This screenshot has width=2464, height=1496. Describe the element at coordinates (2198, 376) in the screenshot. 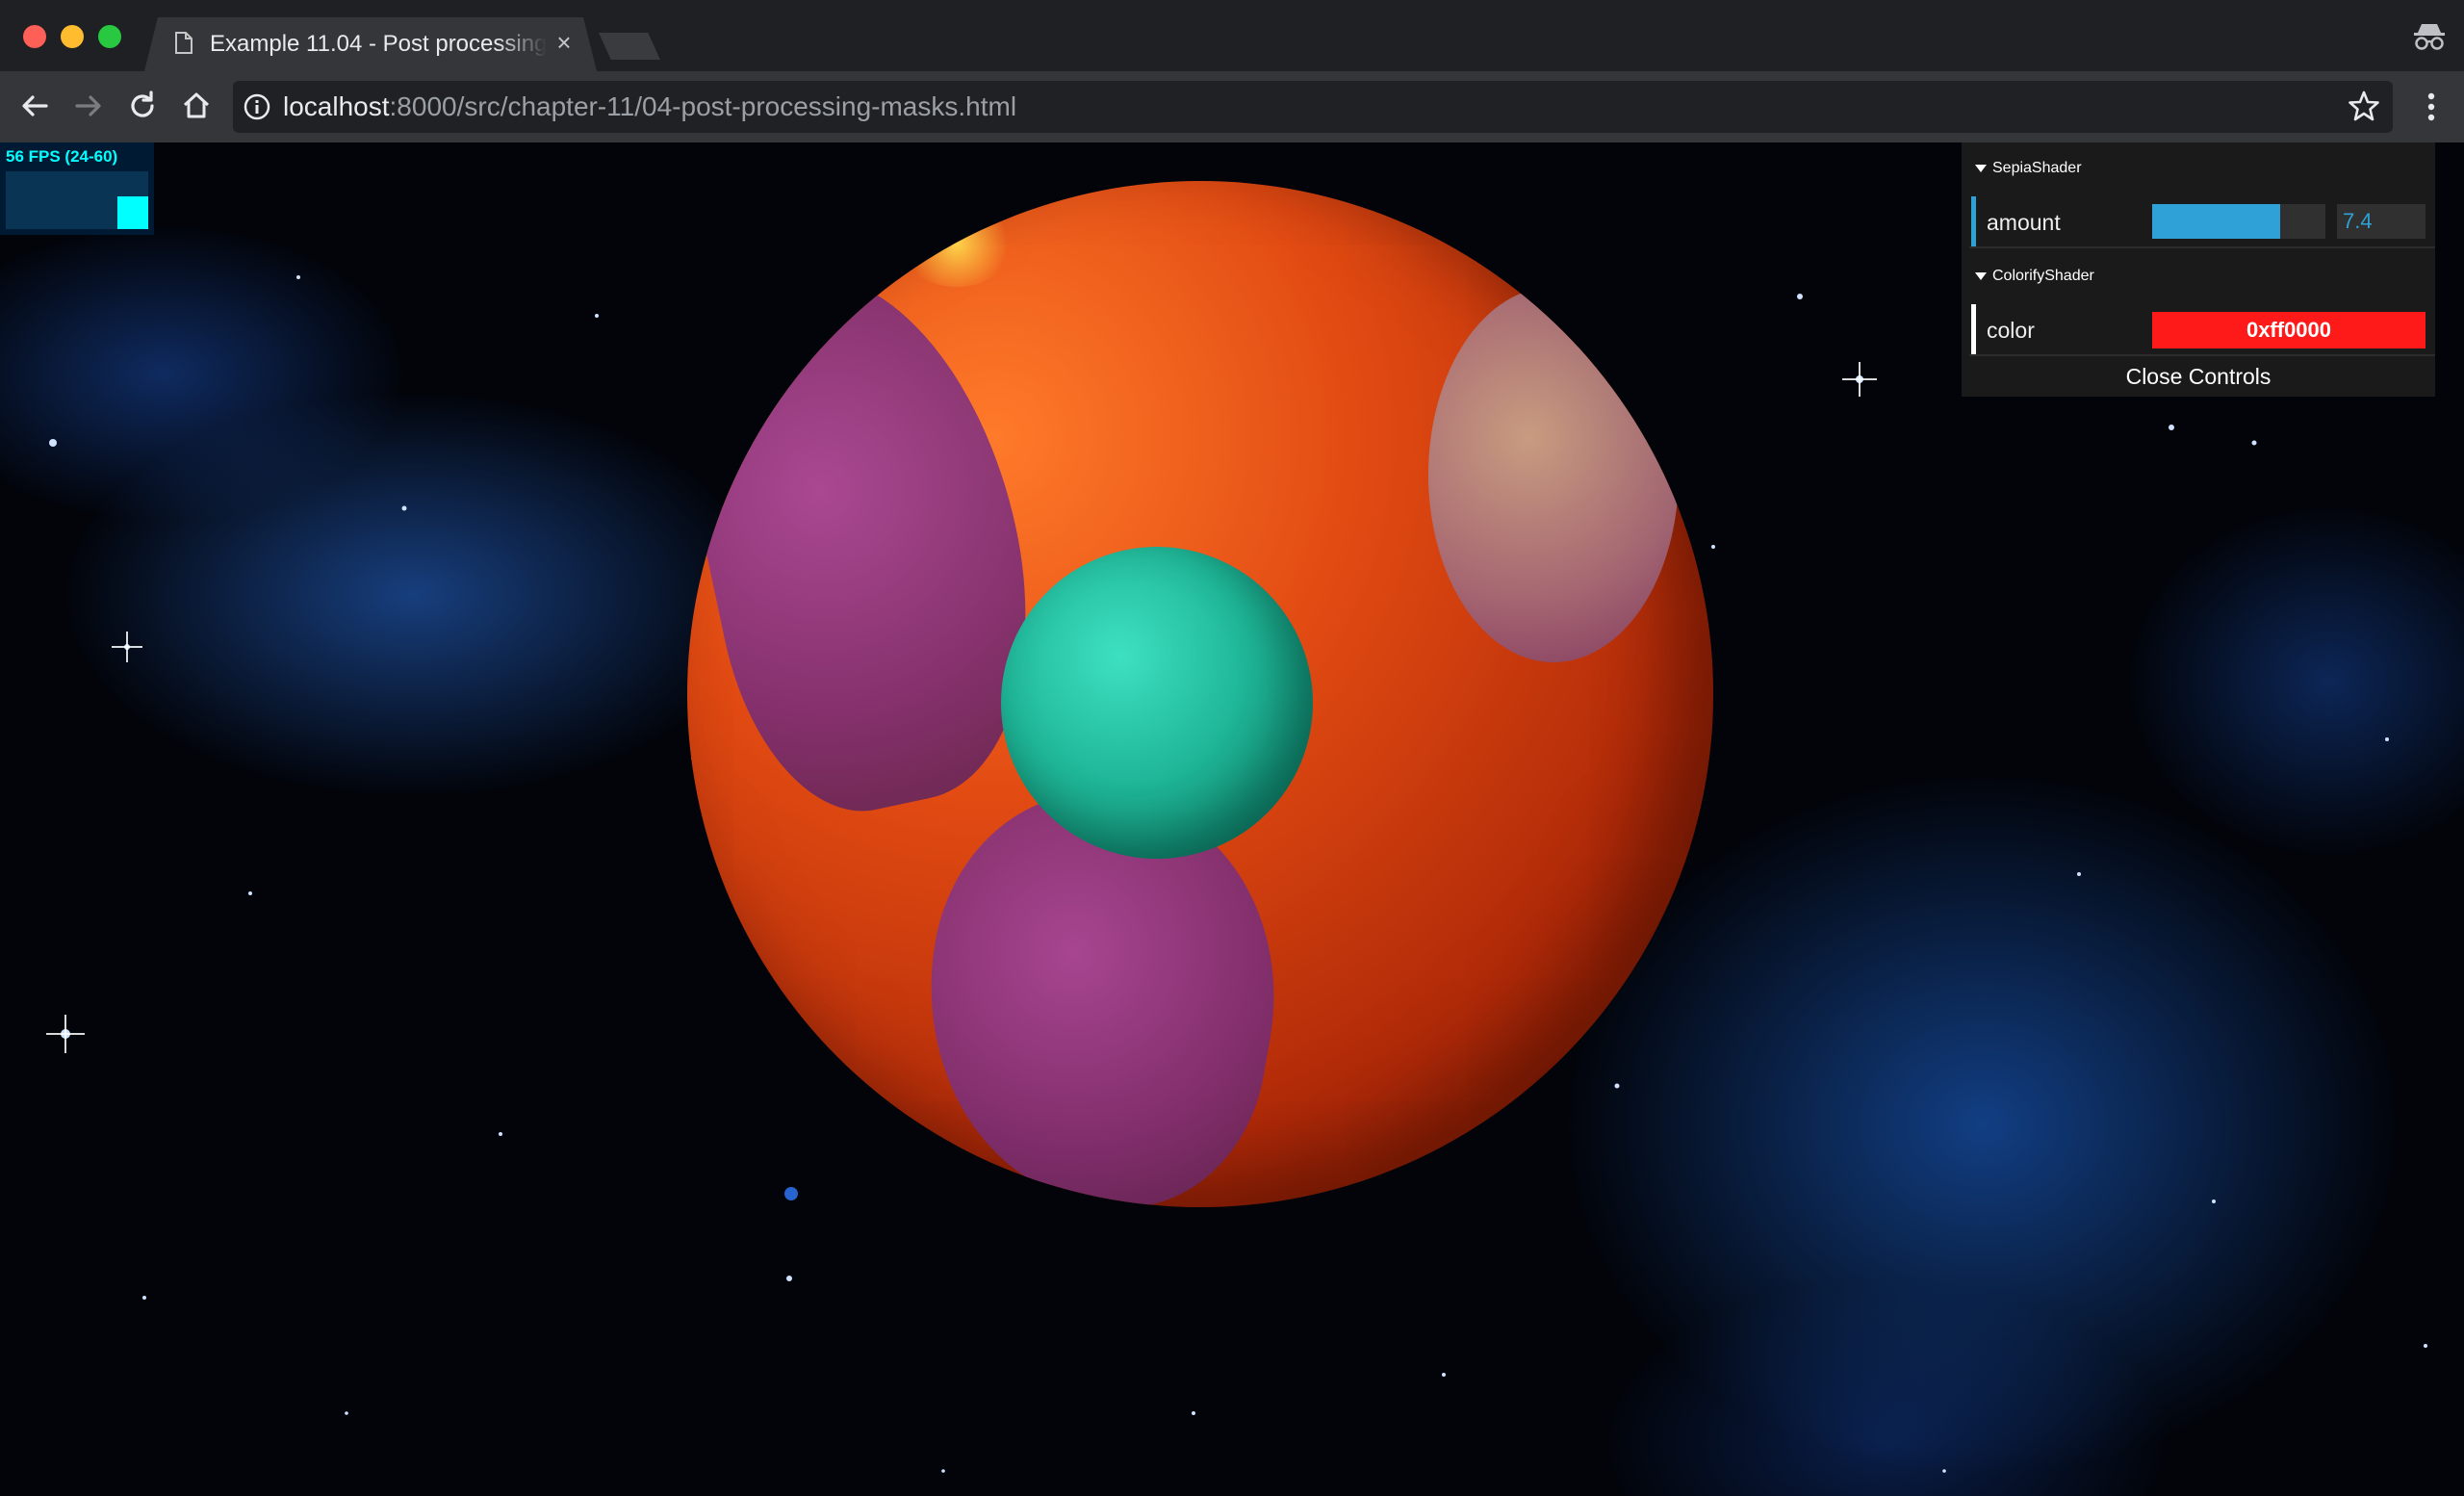

I see `close-controls-button: Close Controls` at that location.